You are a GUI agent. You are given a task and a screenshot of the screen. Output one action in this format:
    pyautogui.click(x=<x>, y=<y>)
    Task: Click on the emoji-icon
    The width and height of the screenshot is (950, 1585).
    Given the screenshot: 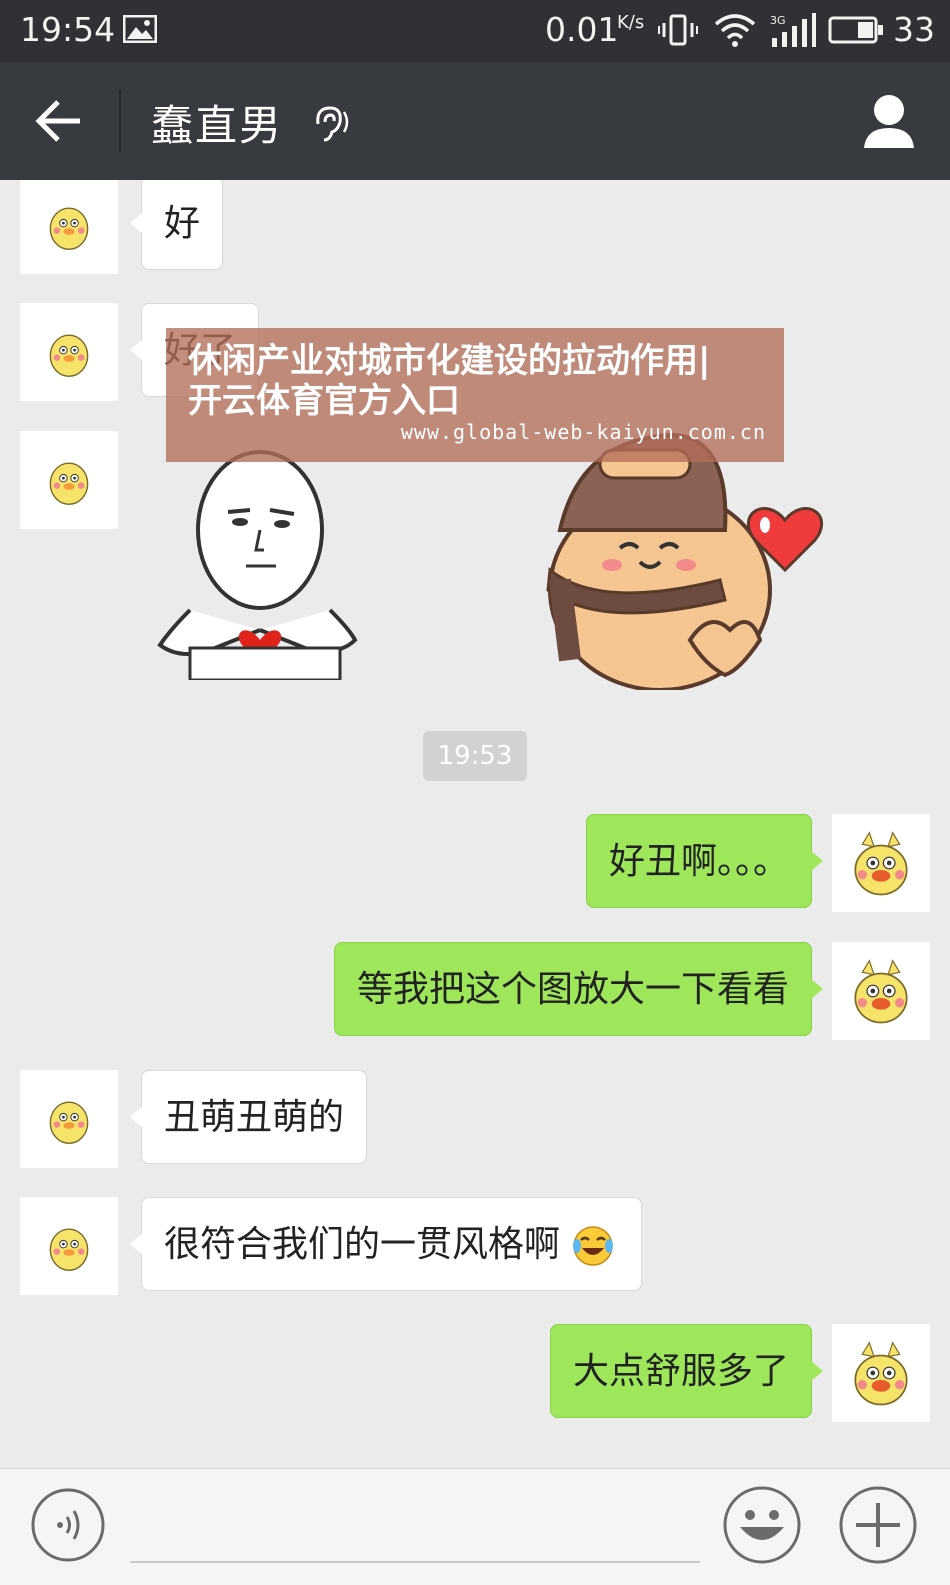 What is the action you would take?
    pyautogui.click(x=762, y=1525)
    